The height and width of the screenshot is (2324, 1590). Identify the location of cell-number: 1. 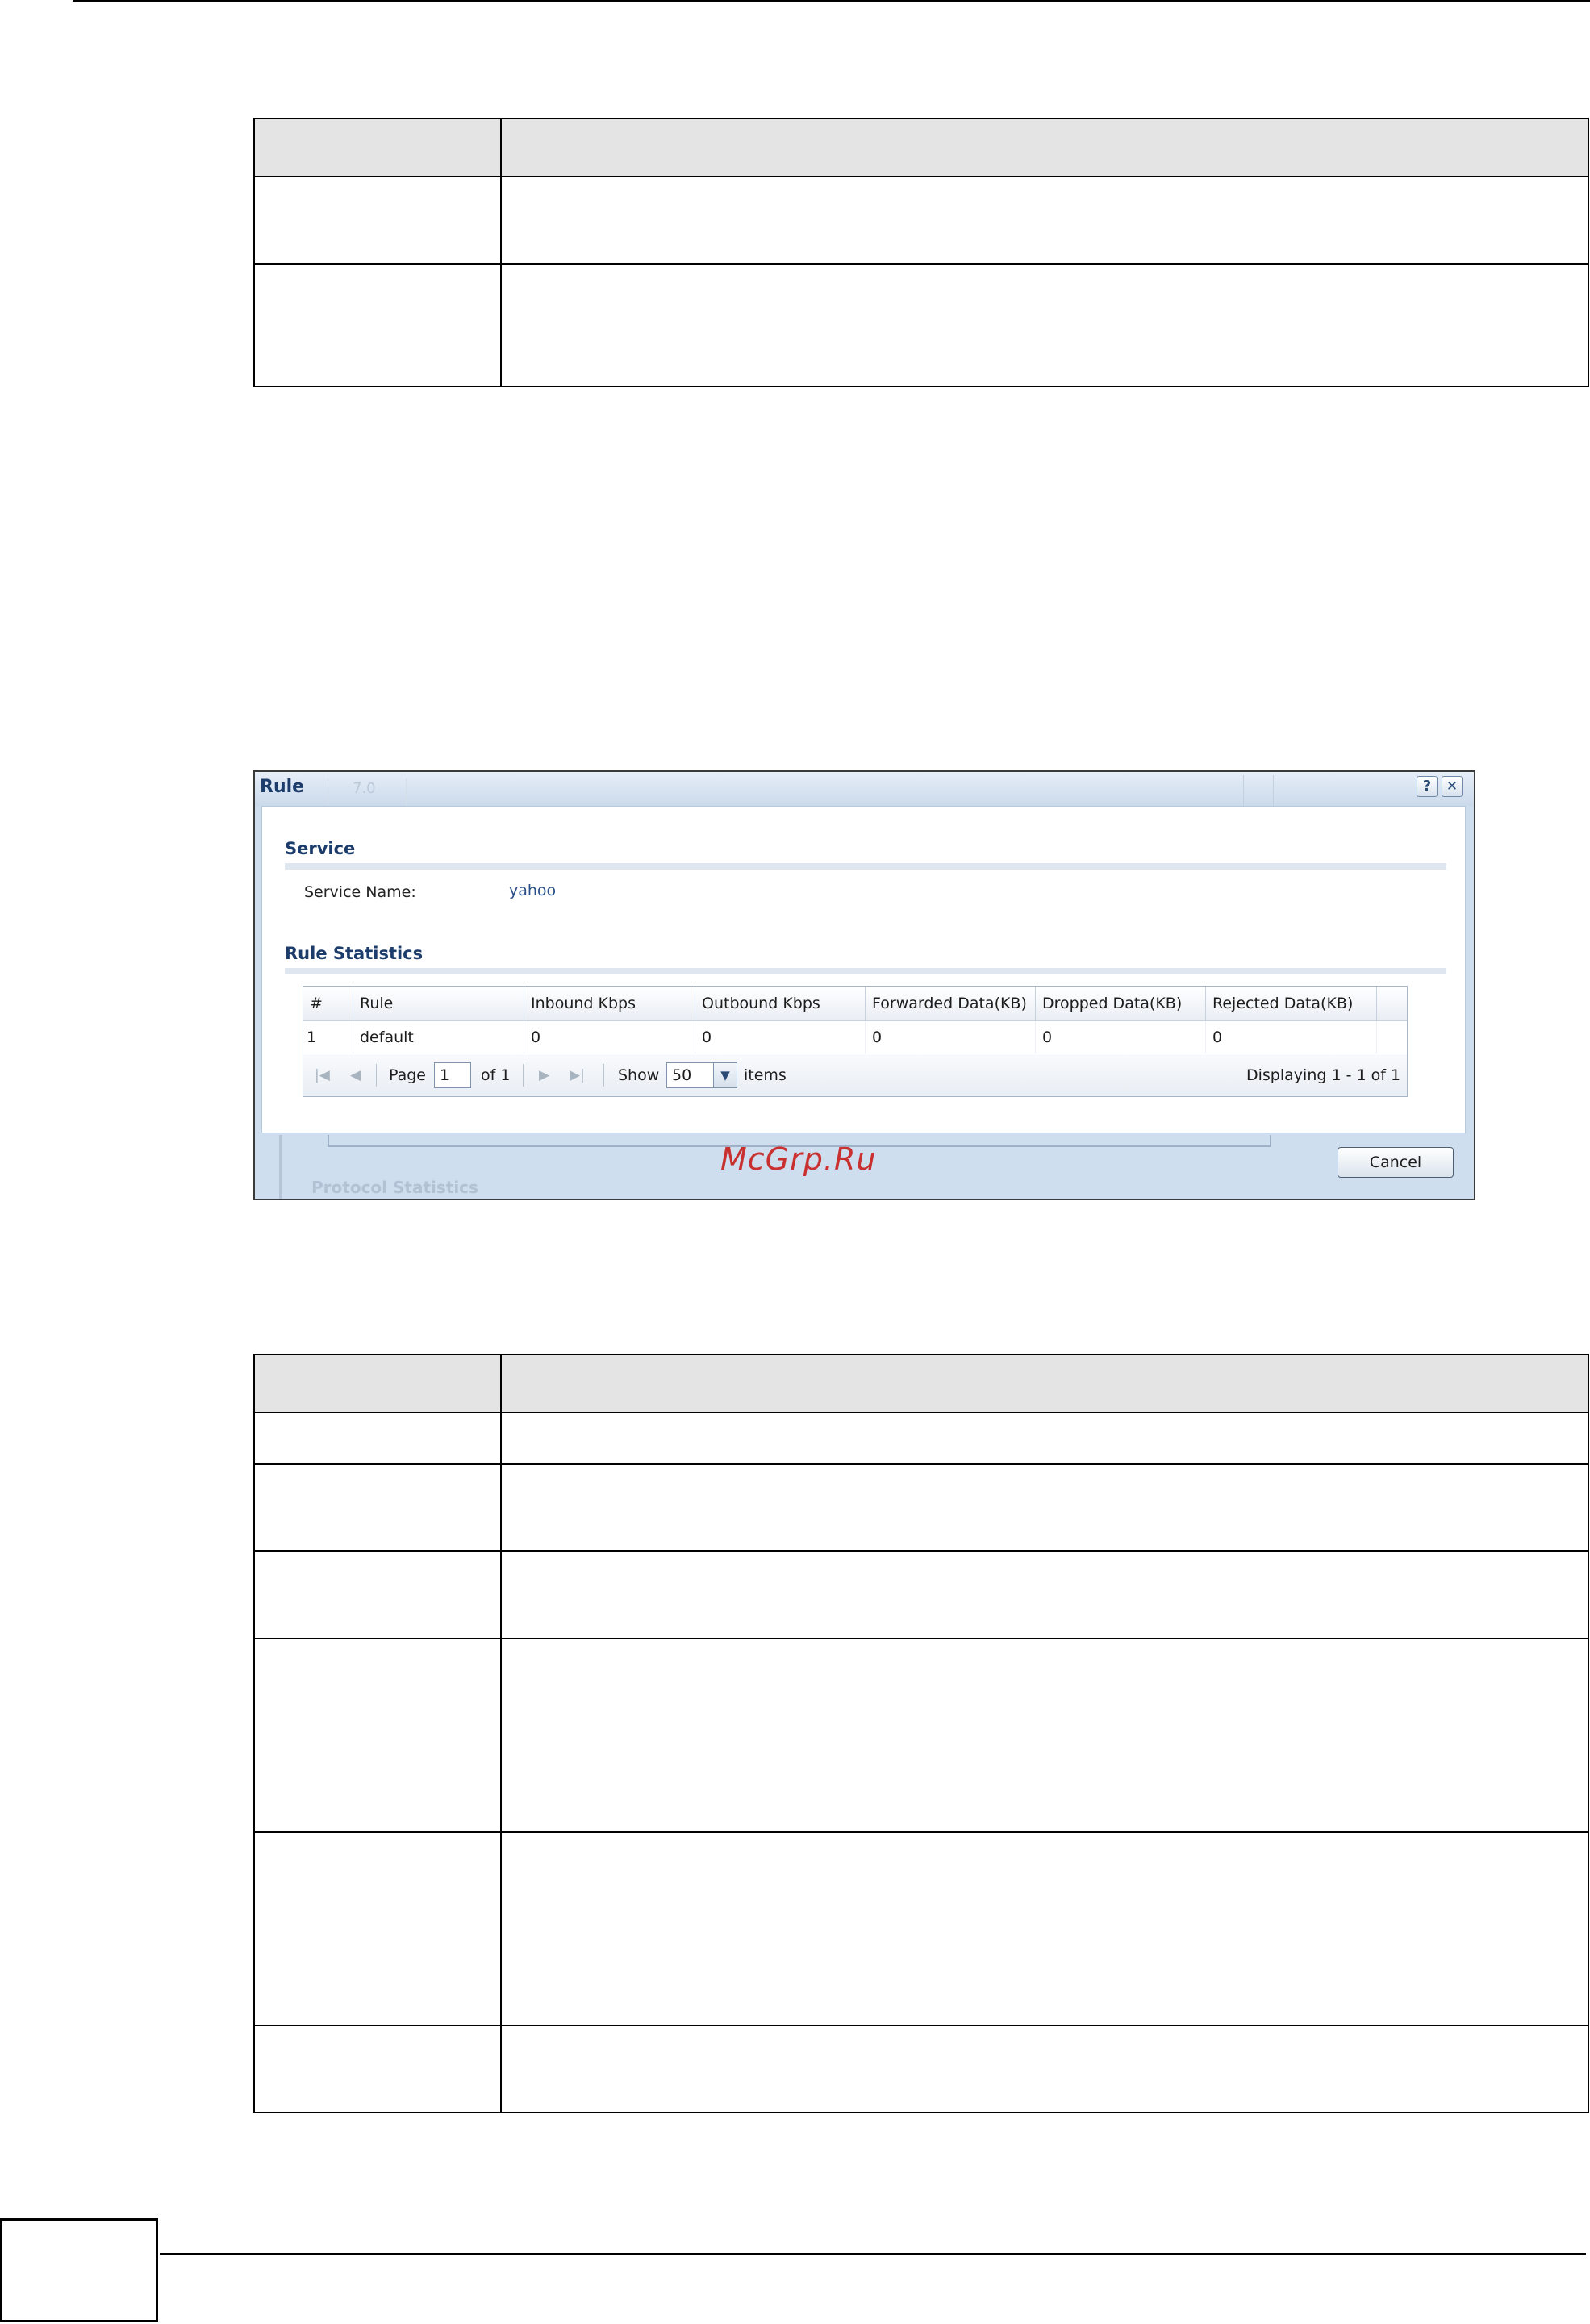
(328, 1037).